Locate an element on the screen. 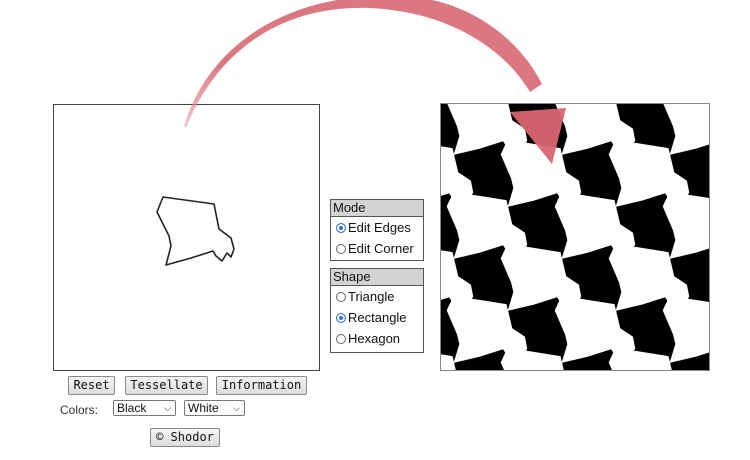  shape-option-triangle: Triangle is located at coordinates (377, 296).